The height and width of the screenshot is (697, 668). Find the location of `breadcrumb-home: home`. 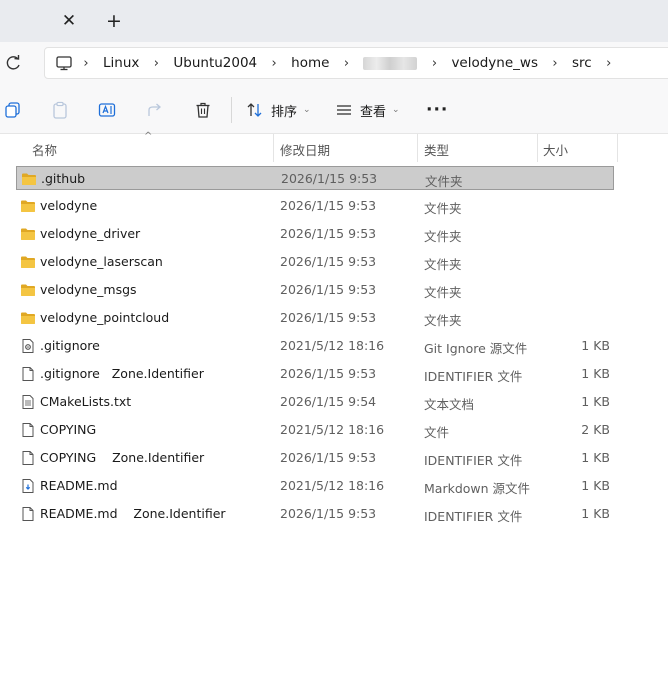

breadcrumb-home: home is located at coordinates (310, 63).